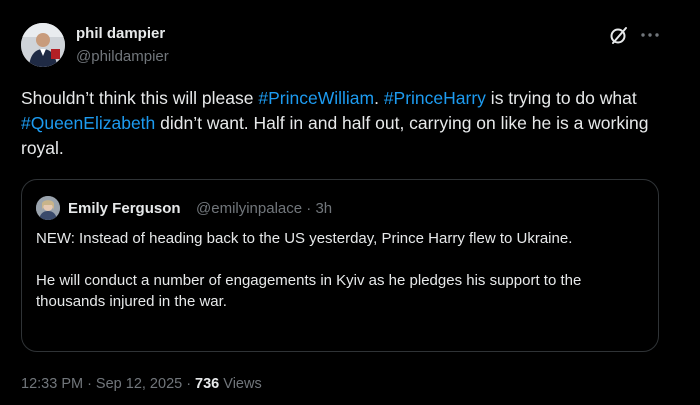  Describe the element at coordinates (88, 123) in the screenshot. I see `hashtag-link-queen-elizabeth: #QueenElizabeth` at that location.